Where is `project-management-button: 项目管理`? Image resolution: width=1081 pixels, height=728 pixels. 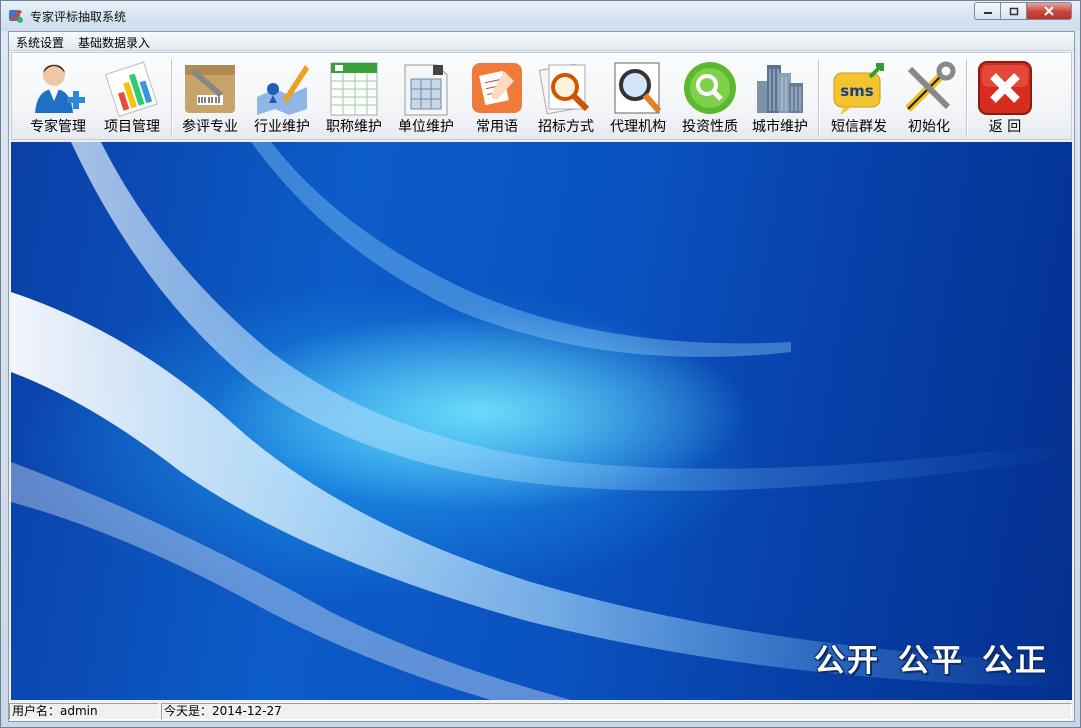
project-management-button: 项目管理 is located at coordinates (132, 99).